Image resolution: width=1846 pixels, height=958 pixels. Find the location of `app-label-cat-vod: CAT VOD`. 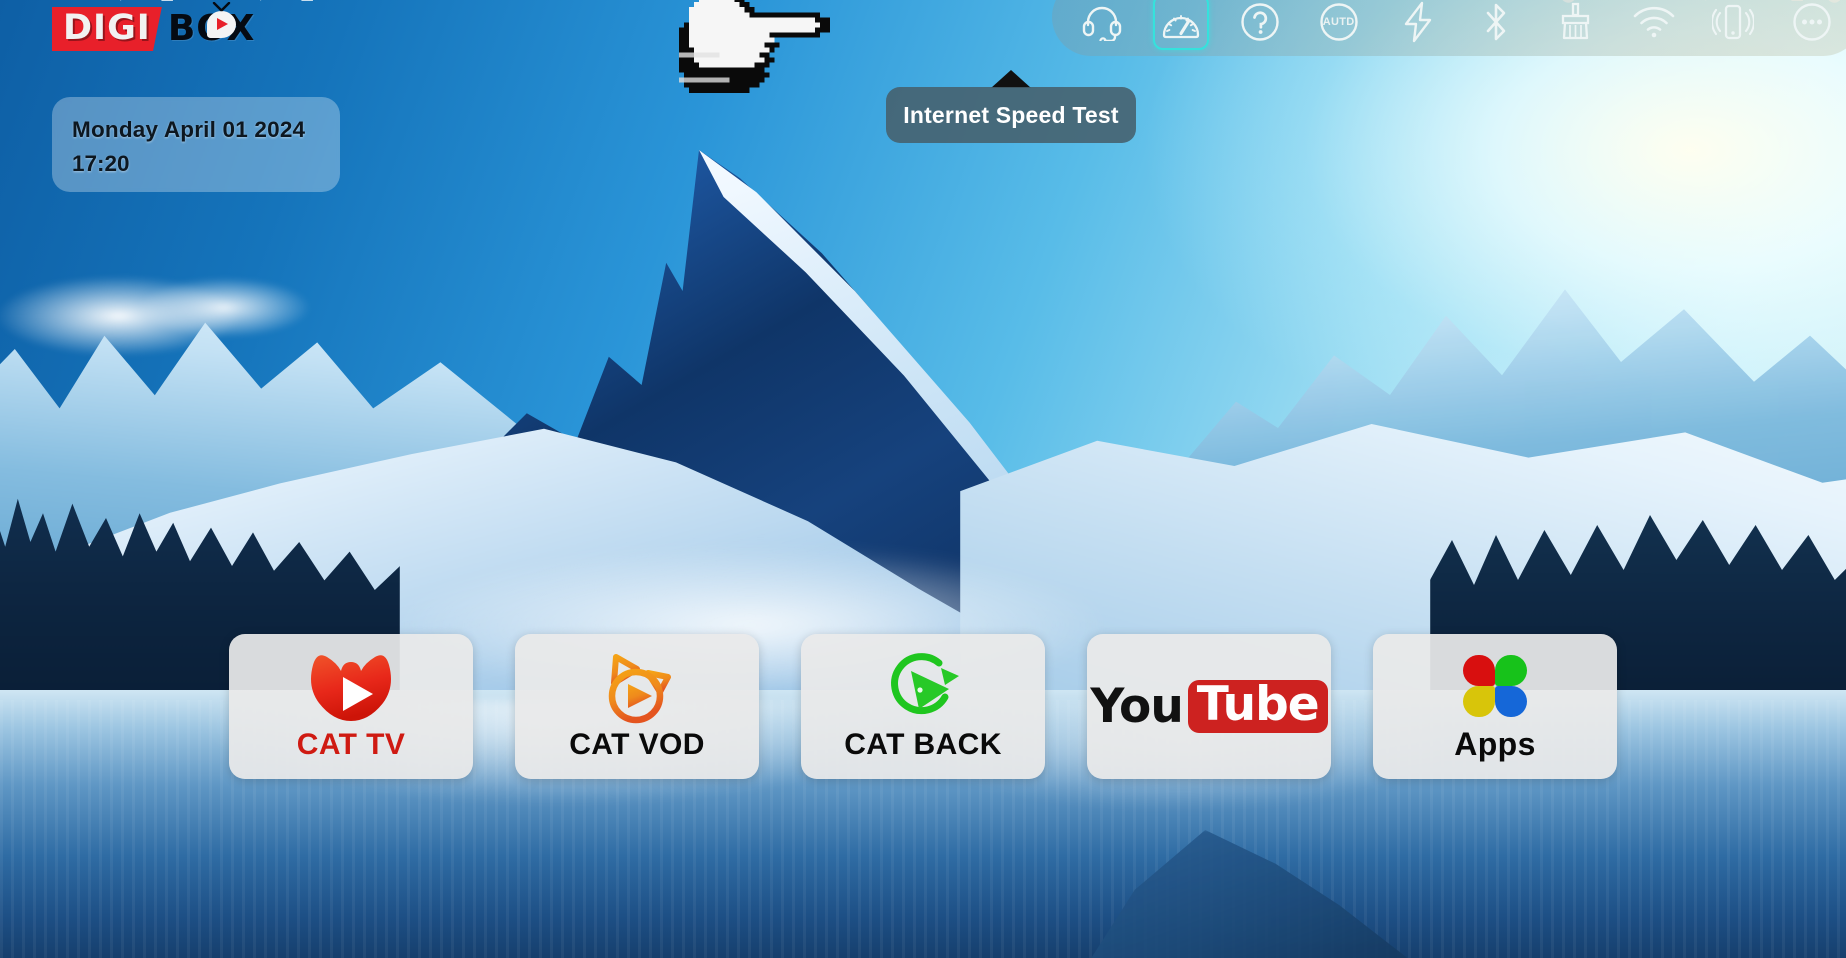

app-label-cat-vod: CAT VOD is located at coordinates (637, 744).